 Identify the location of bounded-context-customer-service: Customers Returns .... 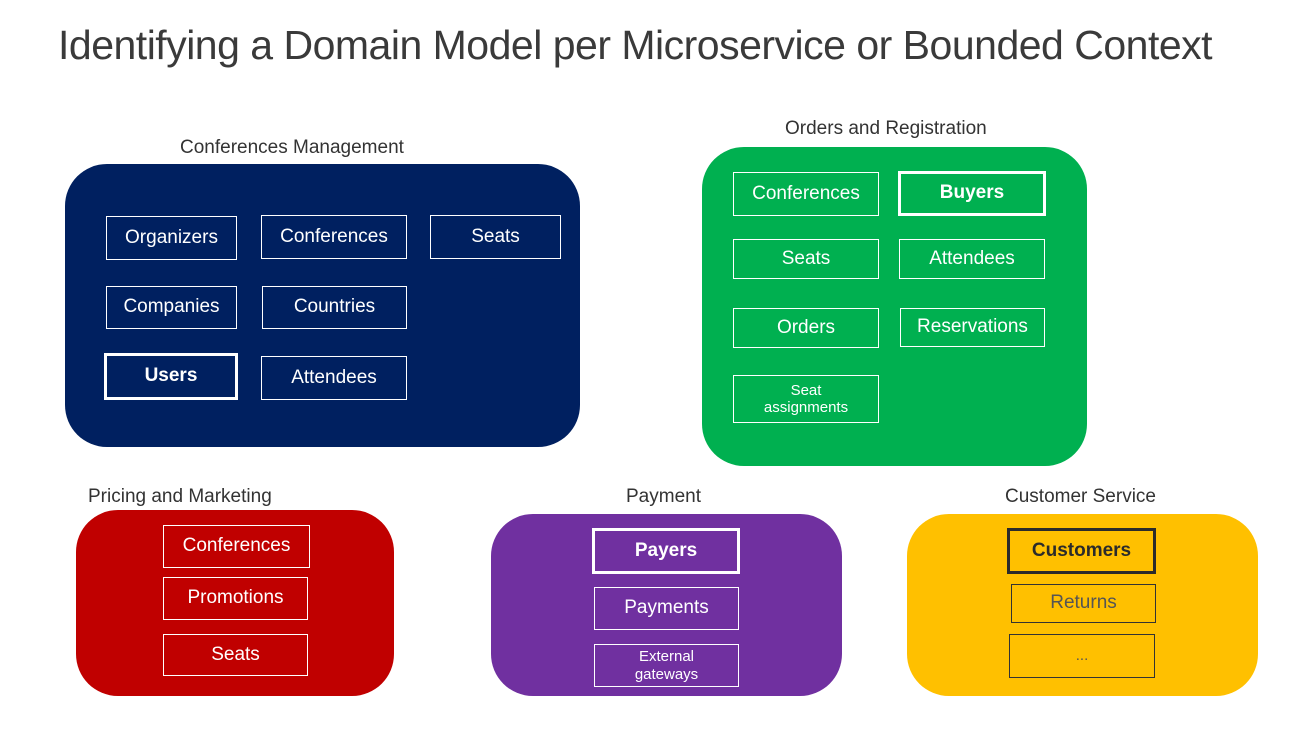
(1082, 605).